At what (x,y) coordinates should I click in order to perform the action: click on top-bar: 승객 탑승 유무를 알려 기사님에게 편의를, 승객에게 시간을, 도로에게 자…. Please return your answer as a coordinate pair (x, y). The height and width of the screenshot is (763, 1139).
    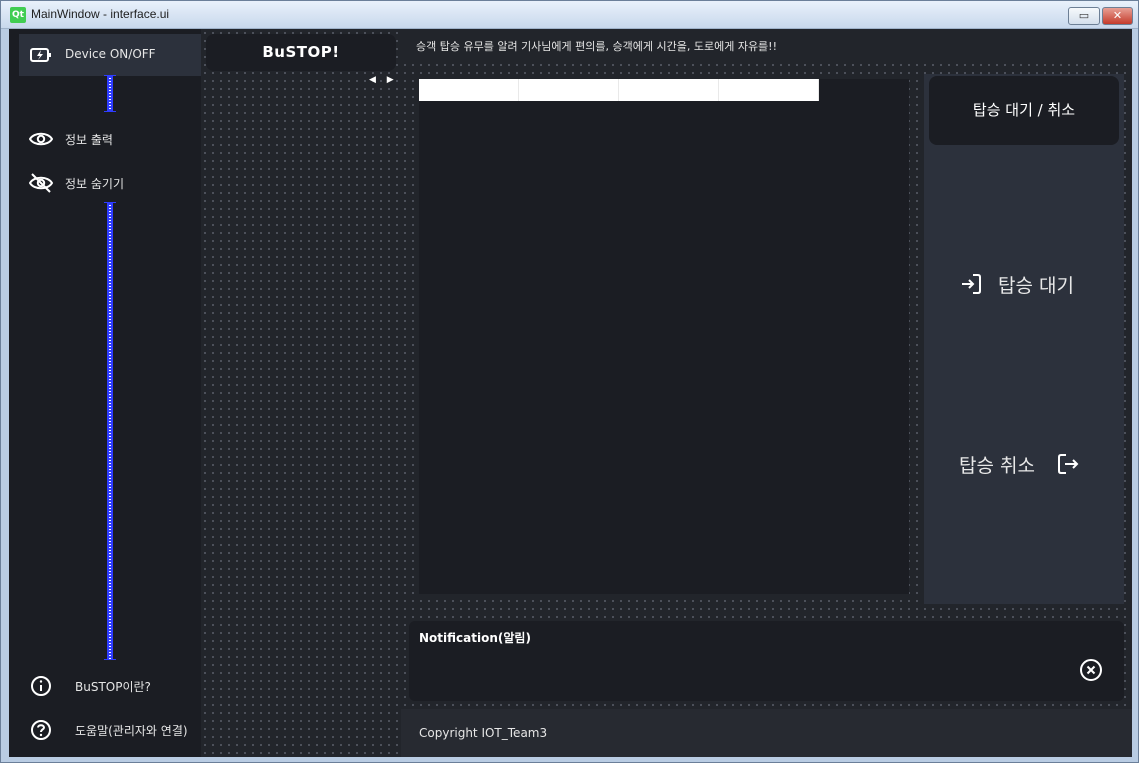
    Looking at the image, I should click on (766, 45).